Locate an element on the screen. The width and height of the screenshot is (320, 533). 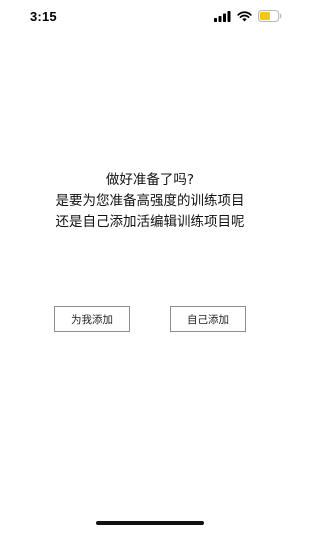
home-indicator is located at coordinates (150, 523).